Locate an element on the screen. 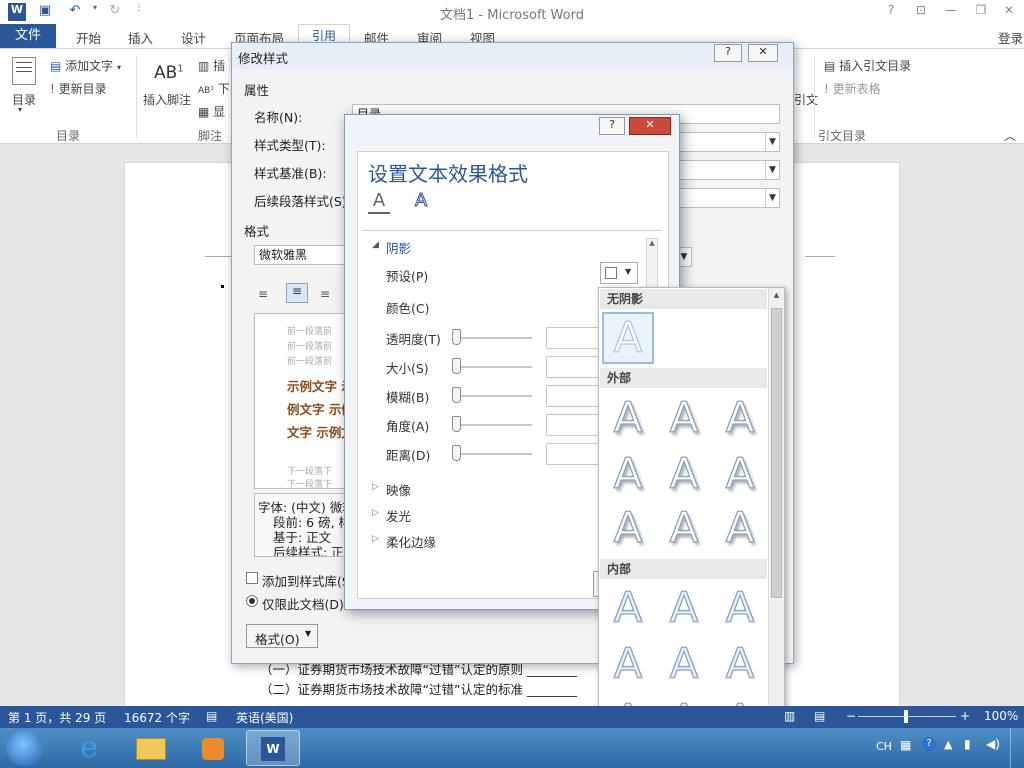 The width and height of the screenshot is (1024, 768). add-text-button: ▤ 添加文字 ▾ is located at coordinates (85, 65).